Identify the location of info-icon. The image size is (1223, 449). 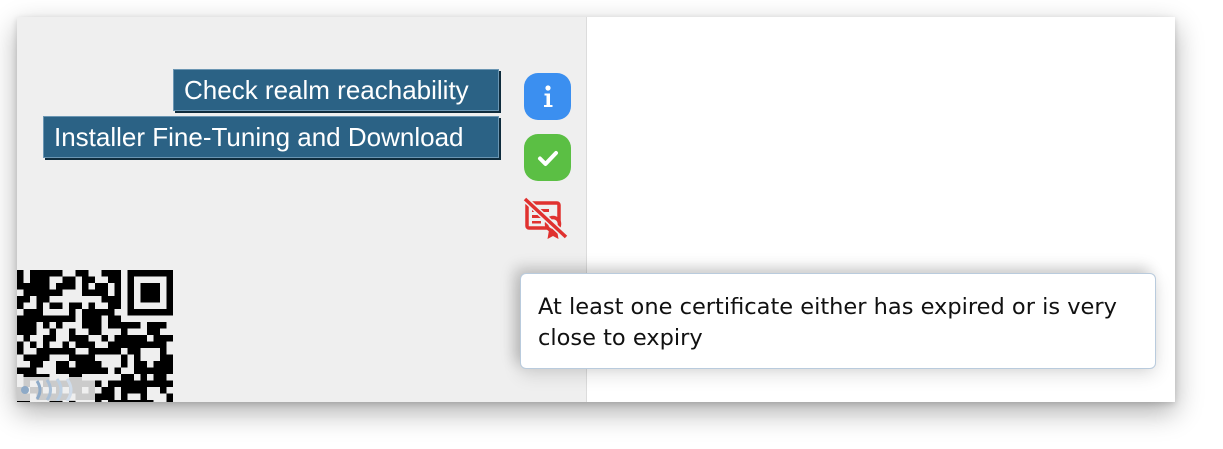
(547, 96).